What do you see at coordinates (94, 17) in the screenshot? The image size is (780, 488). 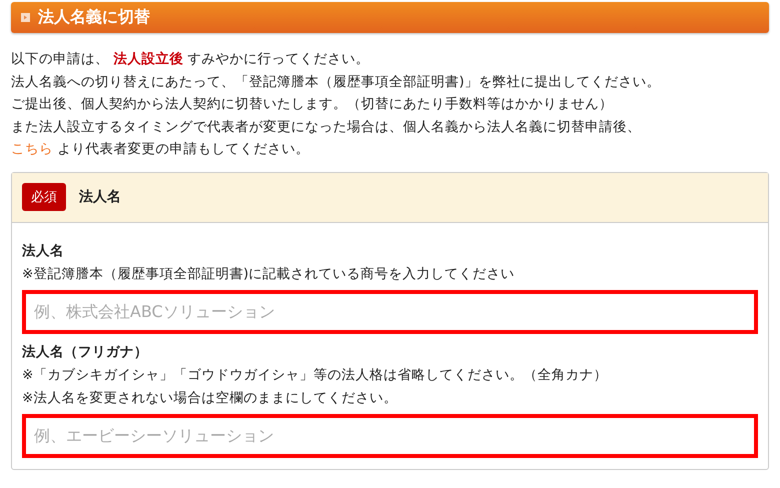 I see `section-title: 法人名義に切替` at bounding box center [94, 17].